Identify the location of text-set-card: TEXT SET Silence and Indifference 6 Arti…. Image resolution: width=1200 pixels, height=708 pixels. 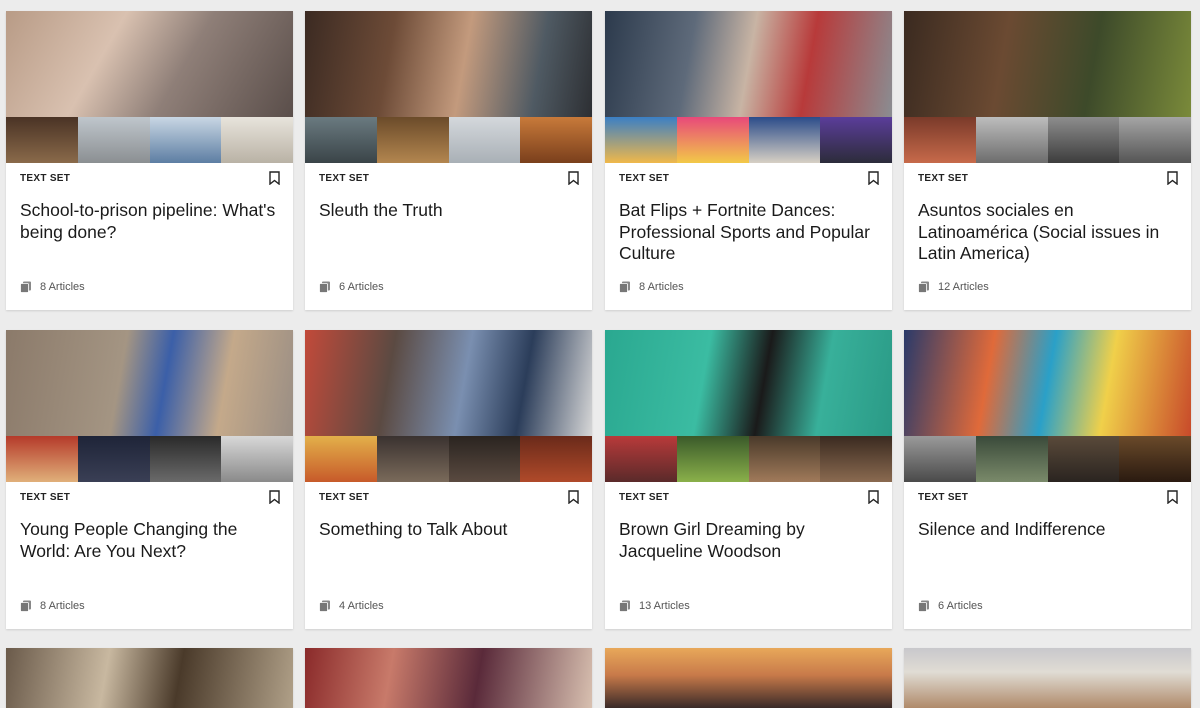
(1047, 479).